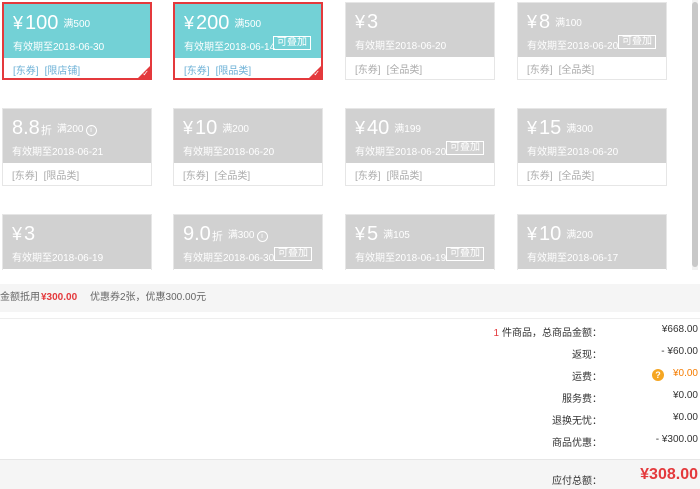 The height and width of the screenshot is (489, 700). I want to click on coupon-card: ¥3 有效期至2018-06-20 [东券] [全品类], so click(420, 41).